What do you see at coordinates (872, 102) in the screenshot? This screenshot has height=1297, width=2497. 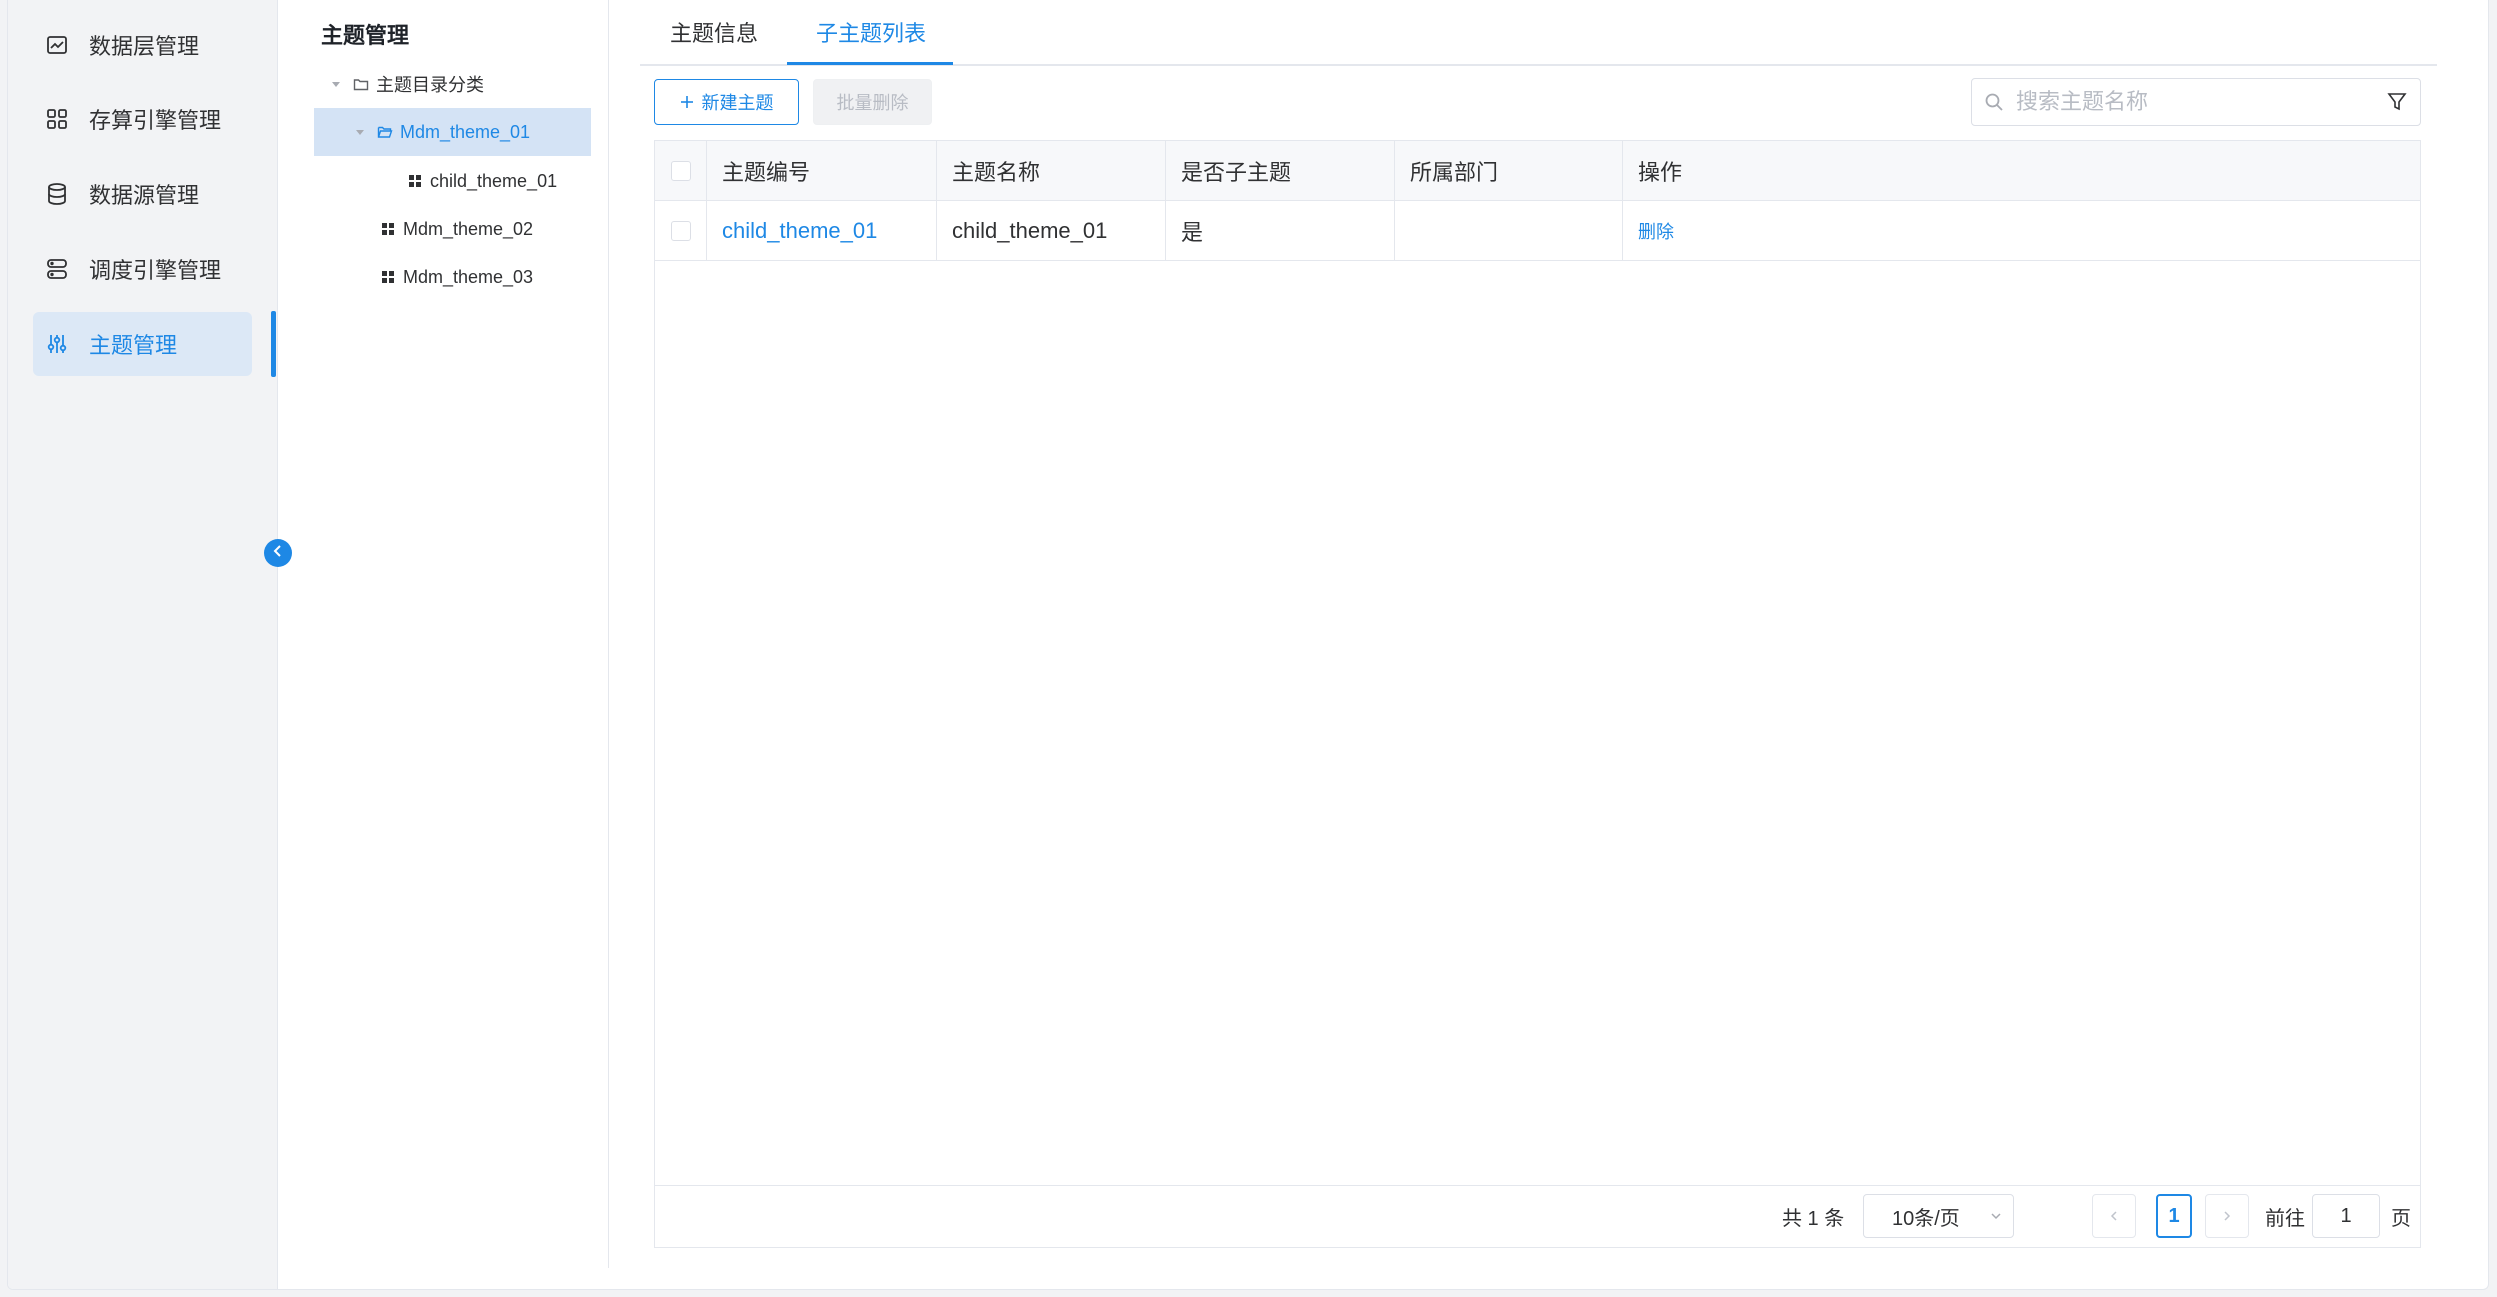 I see `batch-delete-button: 批量删除` at bounding box center [872, 102].